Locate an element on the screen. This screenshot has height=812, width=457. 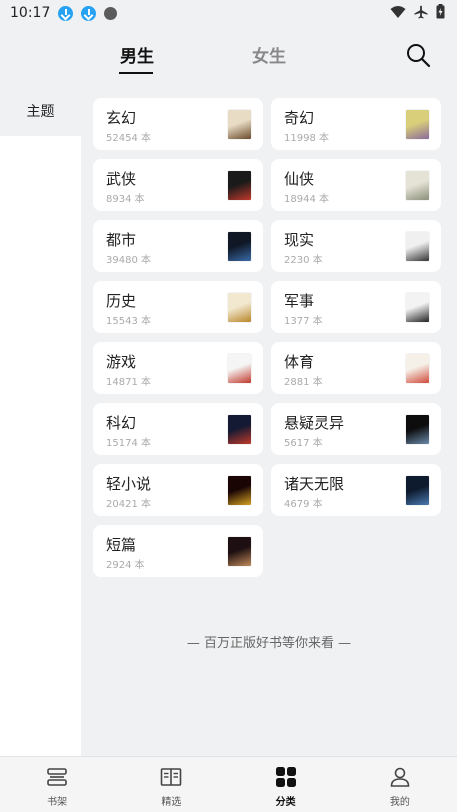
category-card: 诸天无限 4679 本 is located at coordinates (356, 490).